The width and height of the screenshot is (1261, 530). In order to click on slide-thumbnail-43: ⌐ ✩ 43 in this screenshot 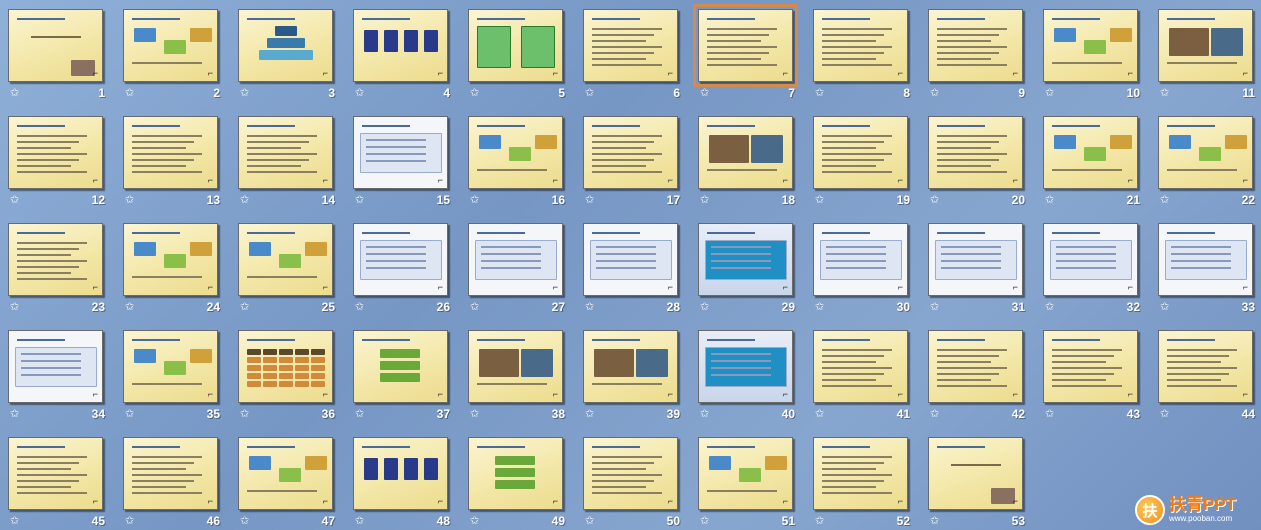, I will do `click(1092, 374)`.